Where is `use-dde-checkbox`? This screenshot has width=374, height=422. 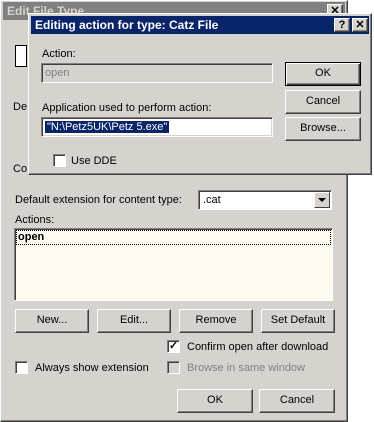
use-dde-checkbox is located at coordinates (59, 160).